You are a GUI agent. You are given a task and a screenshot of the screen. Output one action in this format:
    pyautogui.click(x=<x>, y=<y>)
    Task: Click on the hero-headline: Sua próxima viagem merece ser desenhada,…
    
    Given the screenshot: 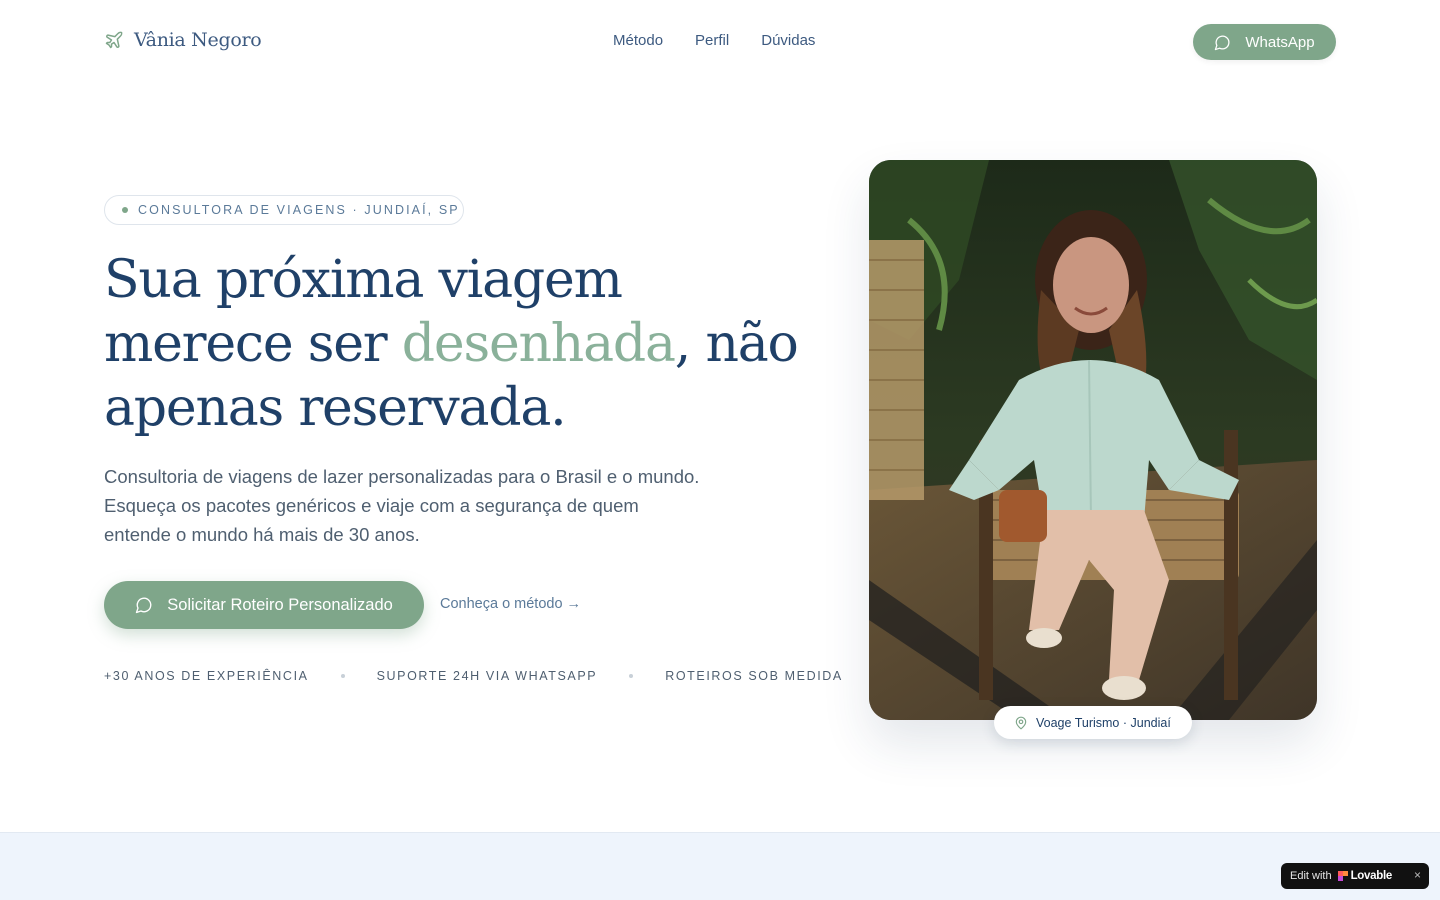 What is the action you would take?
    pyautogui.click(x=454, y=344)
    